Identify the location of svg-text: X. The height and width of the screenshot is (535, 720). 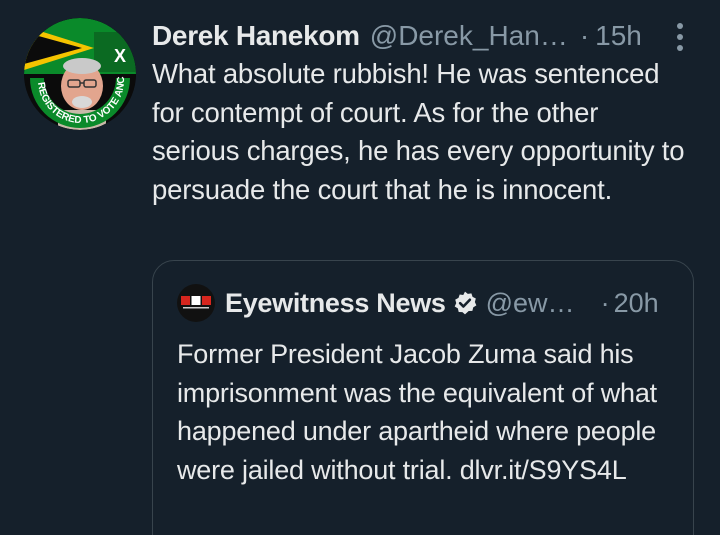
(120, 56).